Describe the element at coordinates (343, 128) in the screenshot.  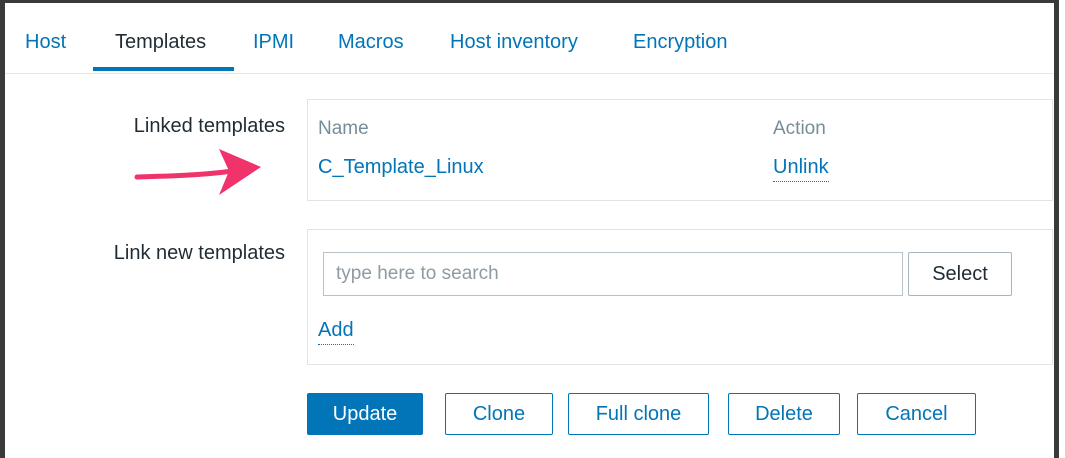
I see `column-header-name: Name` at that location.